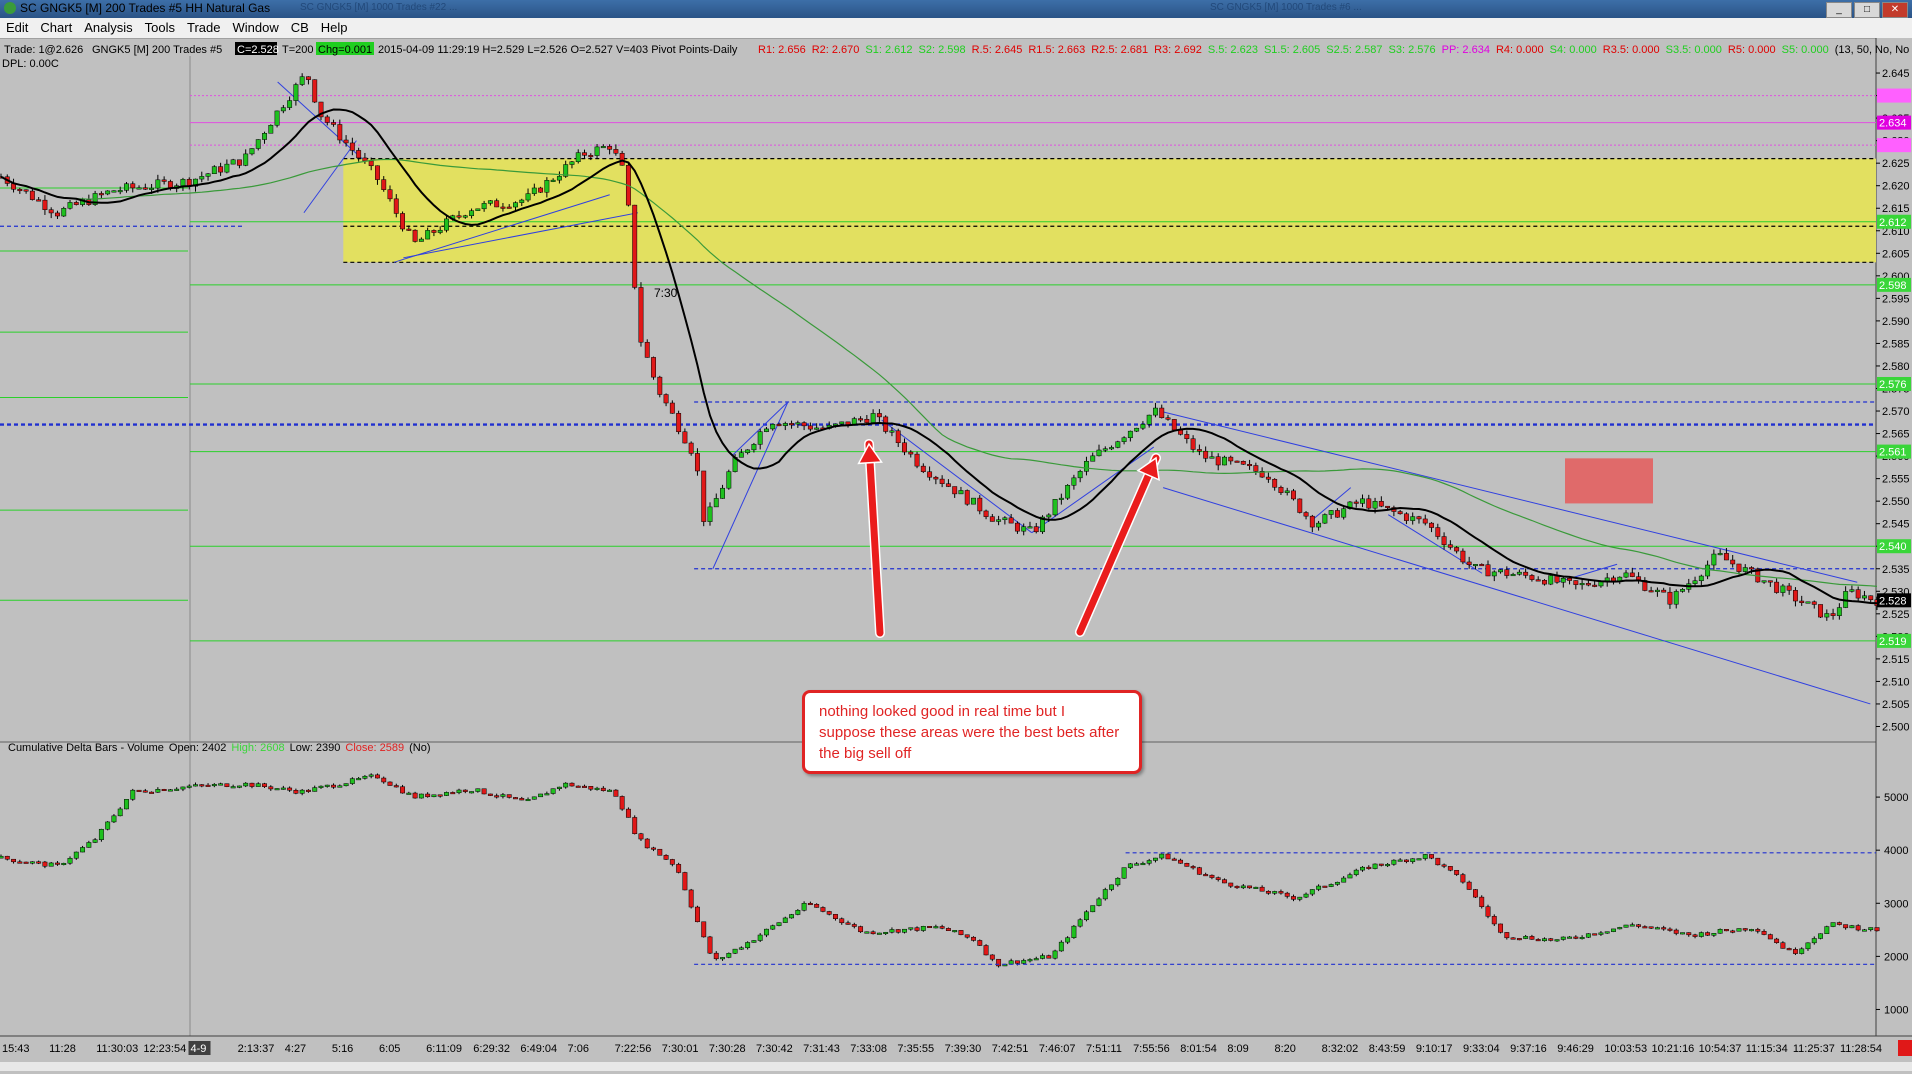 This screenshot has width=1912, height=1074. I want to click on pivot-value: R5: 0.000, so click(1752, 50).